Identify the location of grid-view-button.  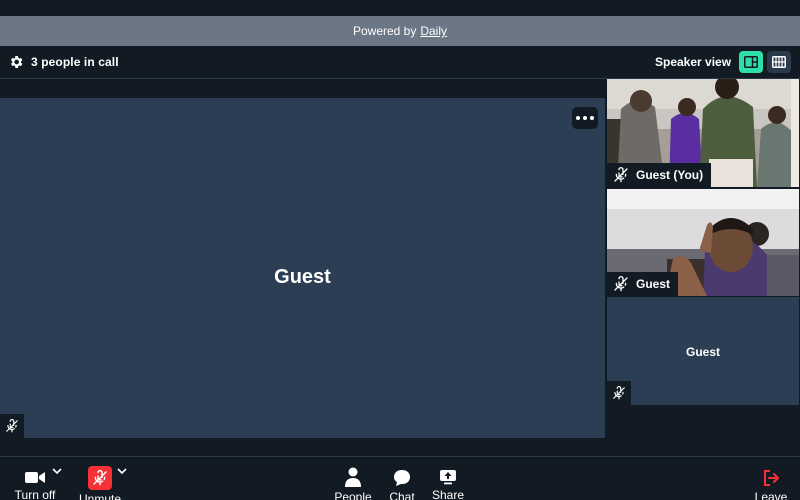
(779, 62).